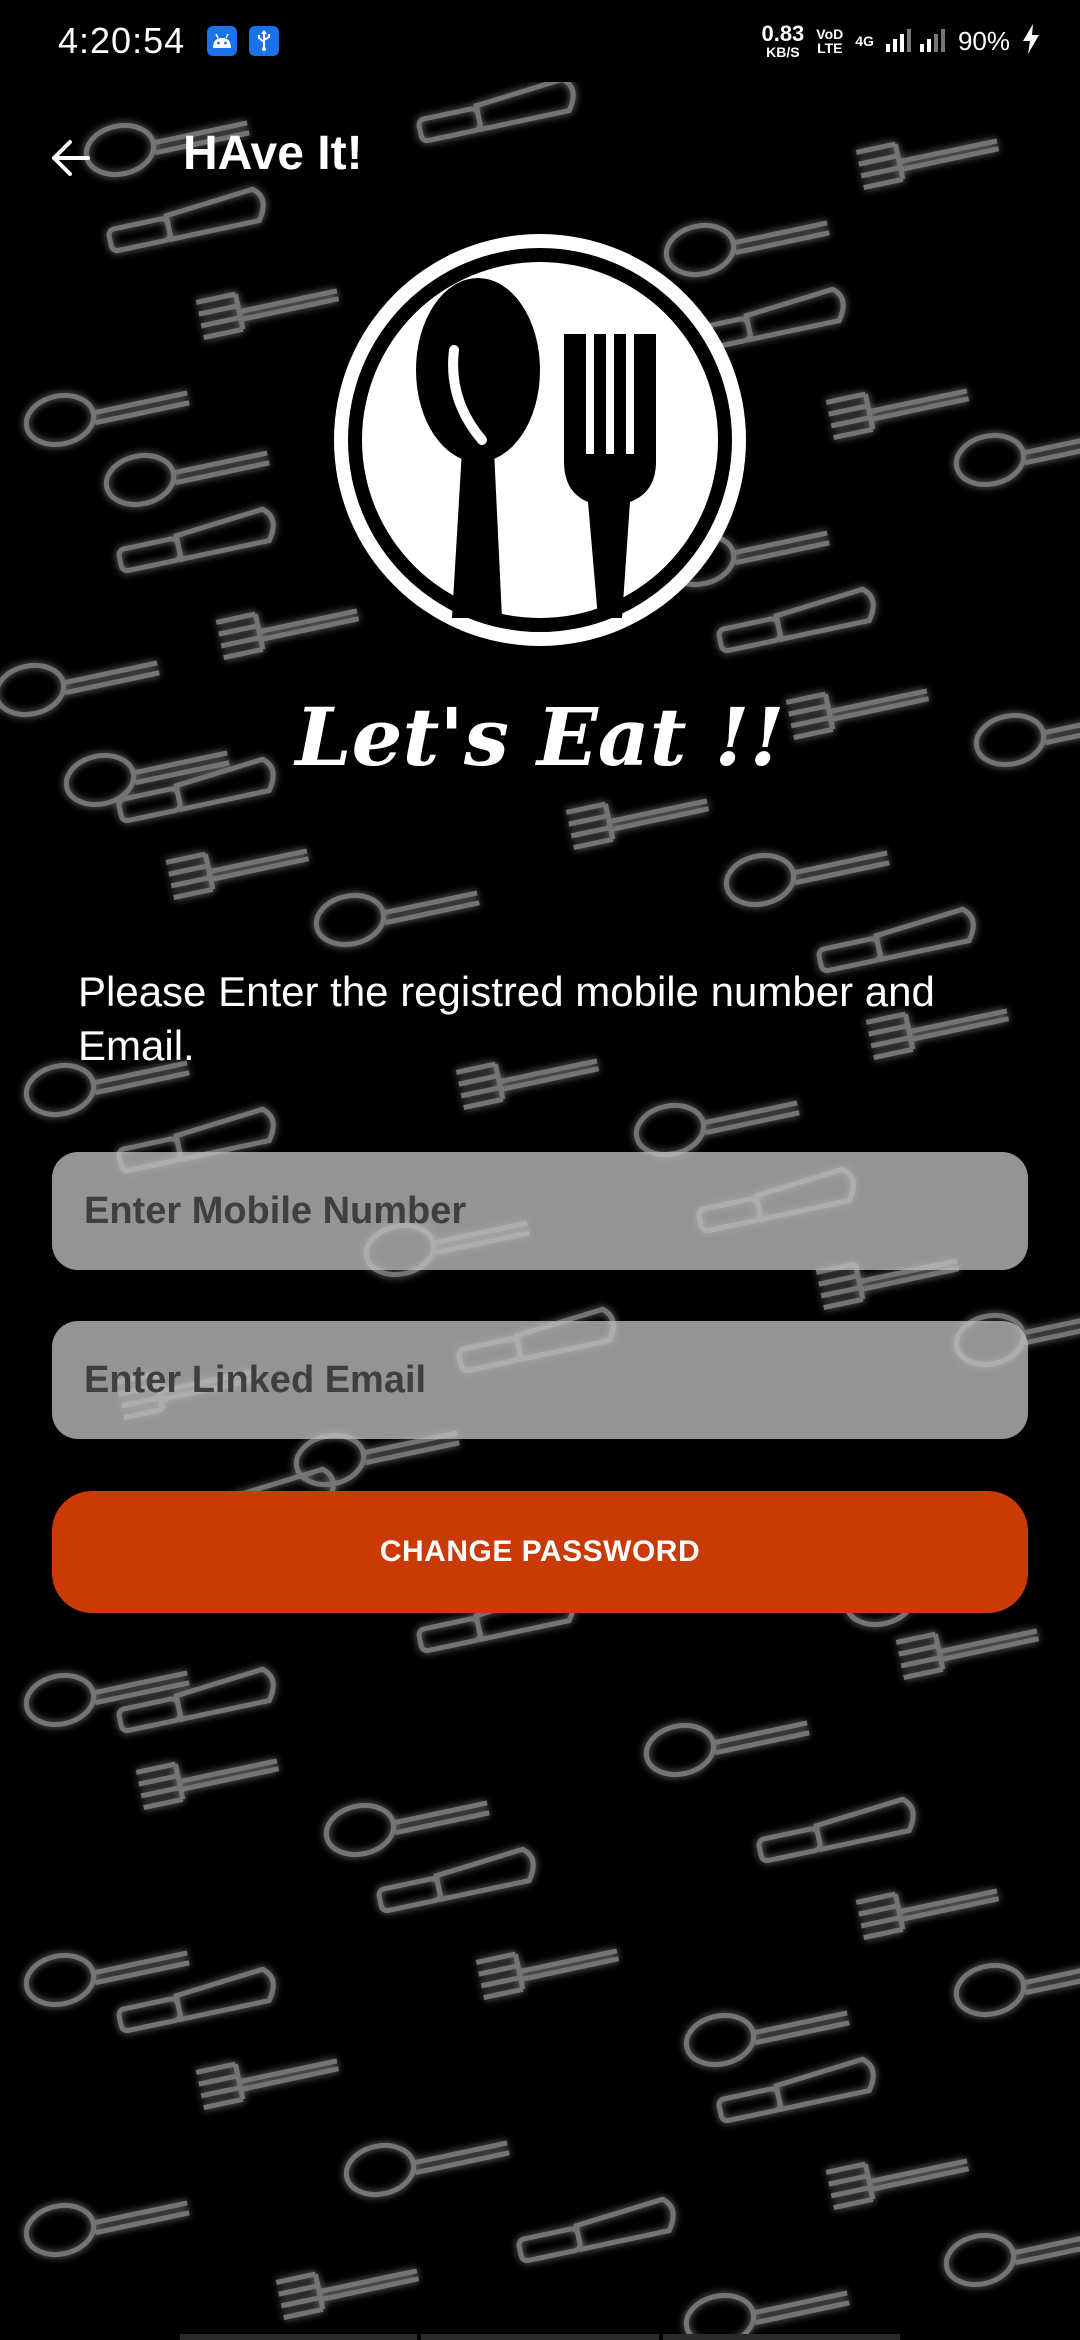 The image size is (1080, 2340). I want to click on status-time: 4:20:54, so click(122, 40).